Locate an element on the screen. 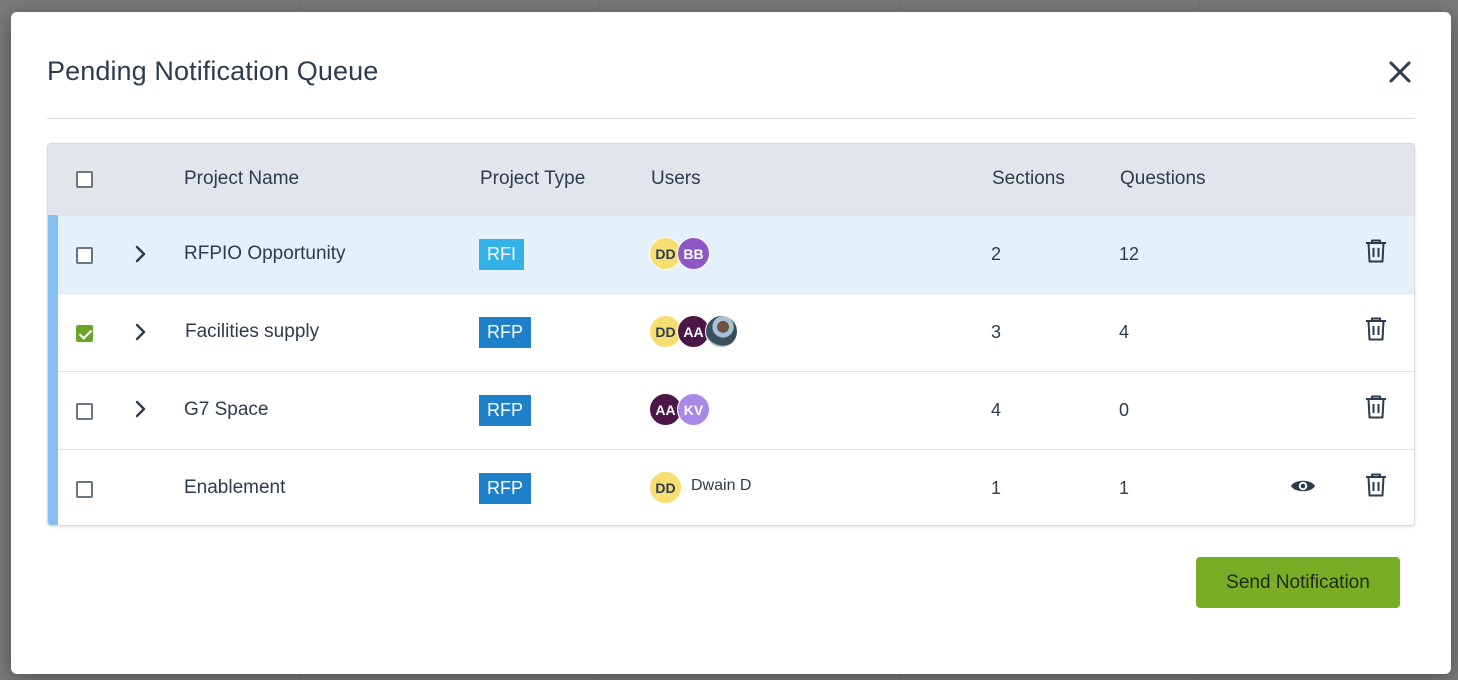 The width and height of the screenshot is (1458, 680). table-row: Facilities supply RFP DD AA 3 4 is located at coordinates (731, 332).